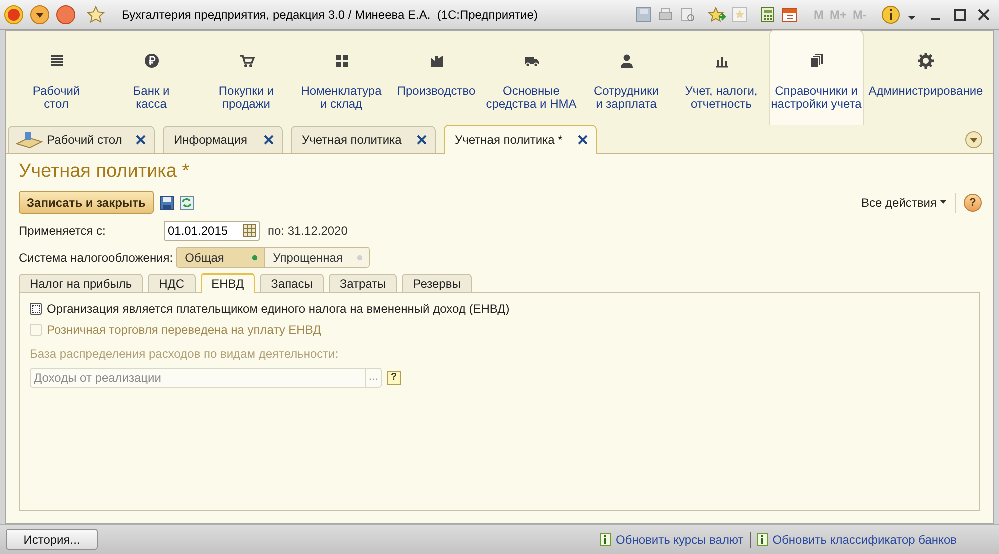 This screenshot has width=999, height=554. What do you see at coordinates (394, 378) in the screenshot?
I see `tooltip-button: ?` at bounding box center [394, 378].